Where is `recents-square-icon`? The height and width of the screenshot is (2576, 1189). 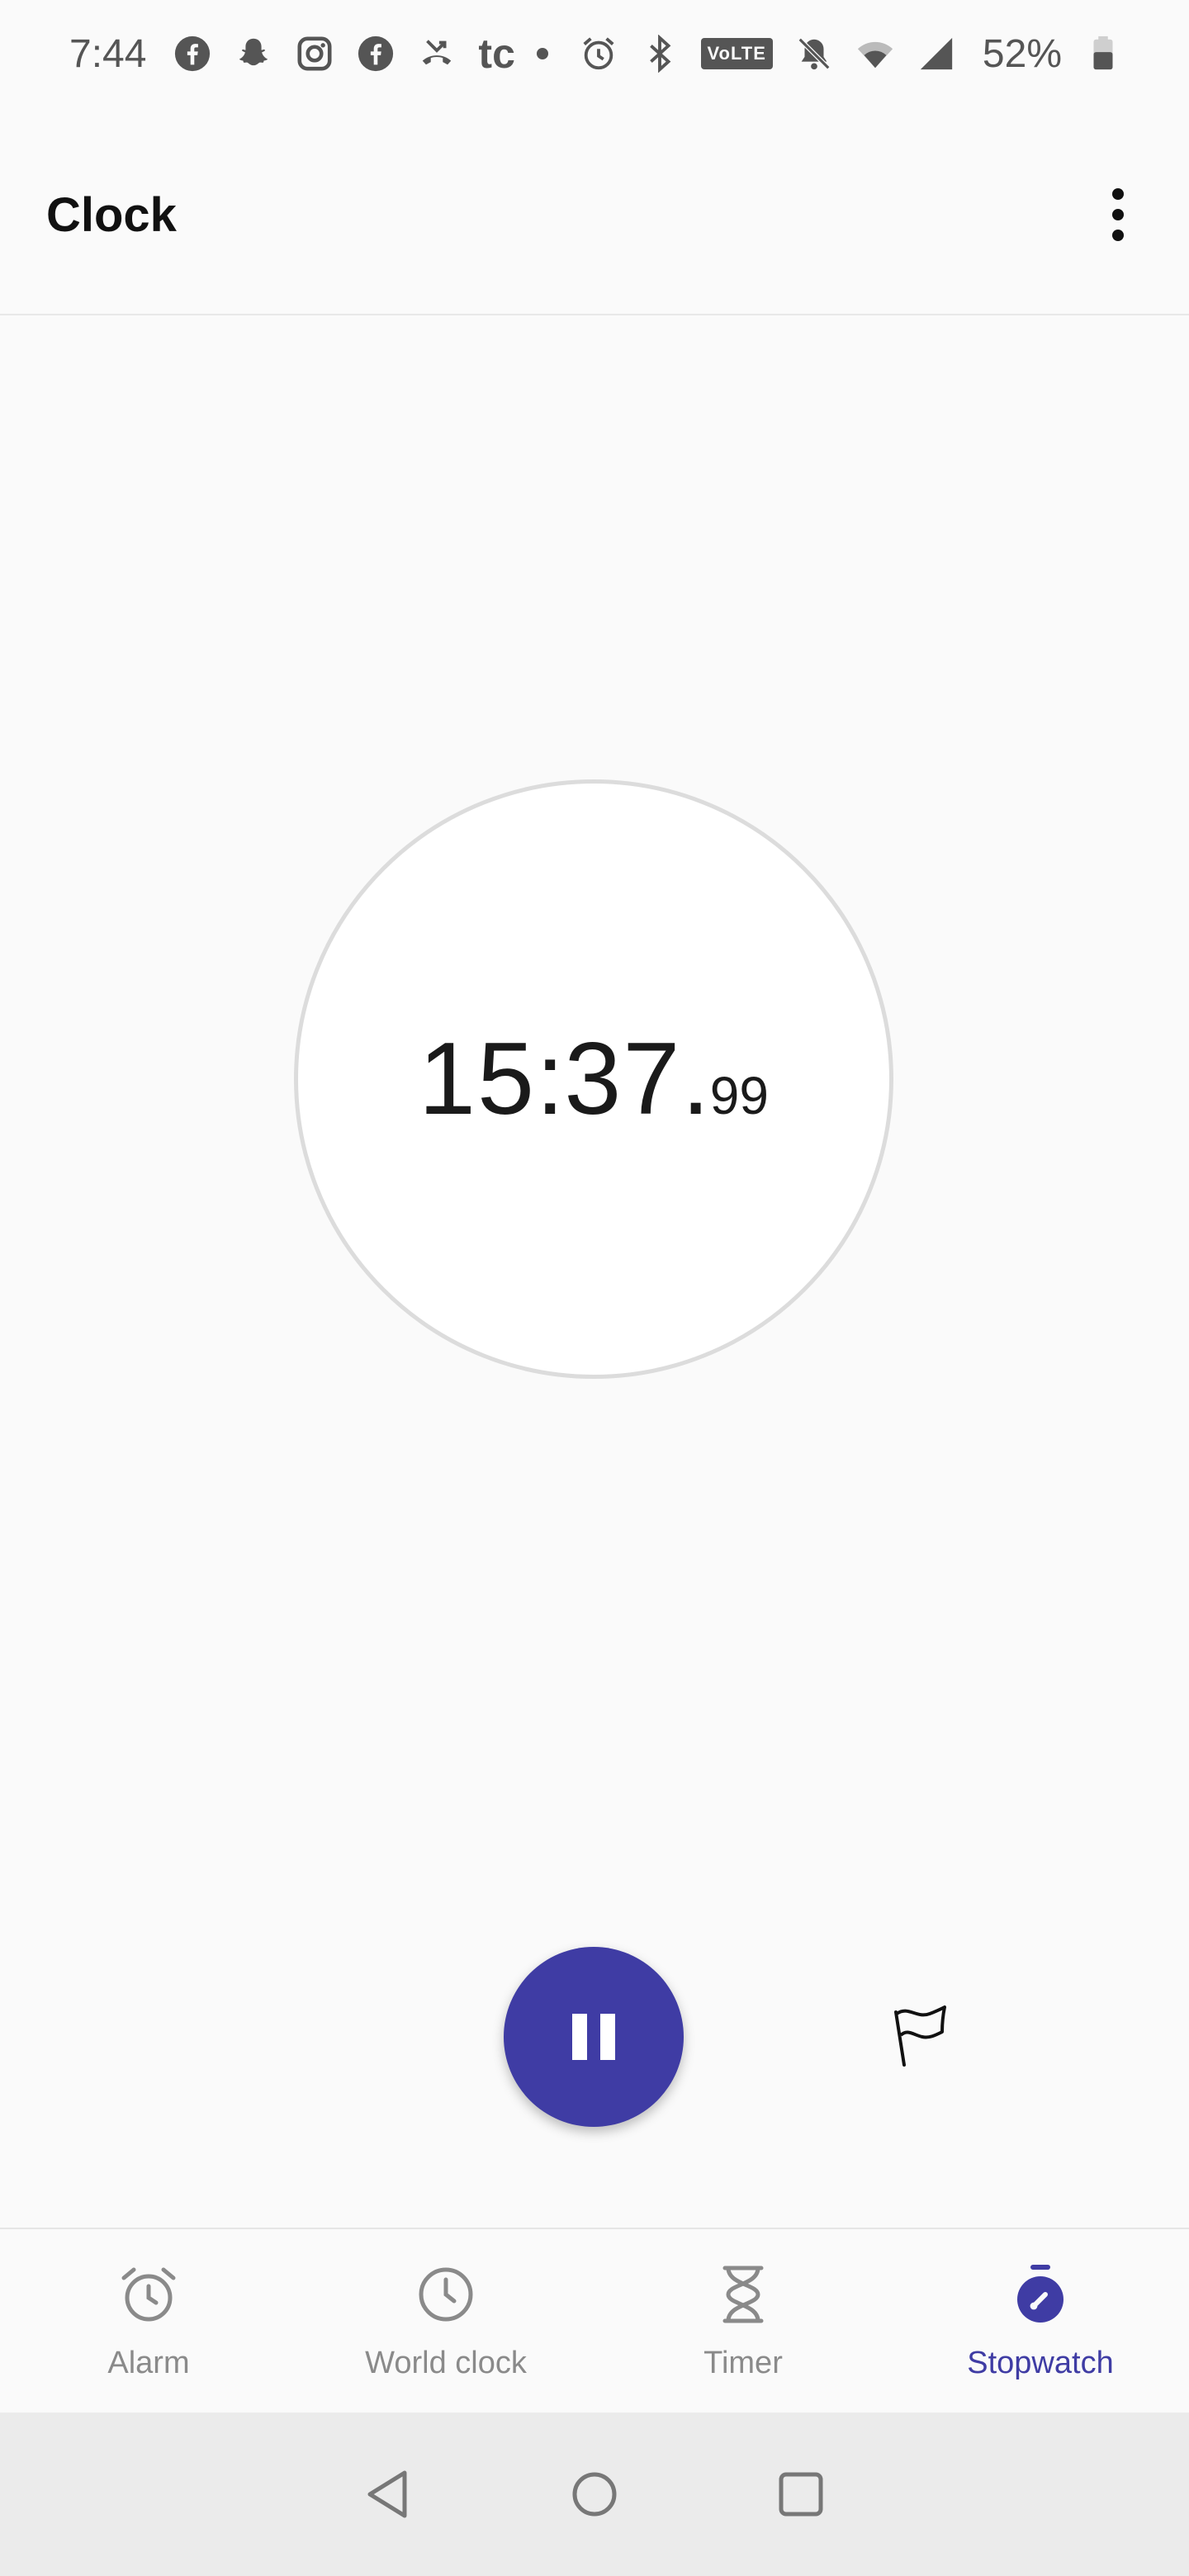 recents-square-icon is located at coordinates (801, 2494).